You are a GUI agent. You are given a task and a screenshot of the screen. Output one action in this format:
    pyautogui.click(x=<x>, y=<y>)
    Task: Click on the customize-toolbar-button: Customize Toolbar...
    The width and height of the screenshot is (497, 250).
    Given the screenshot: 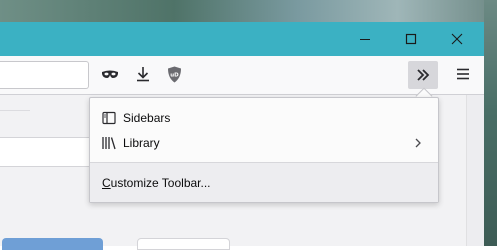 What is the action you would take?
    pyautogui.click(x=264, y=182)
    